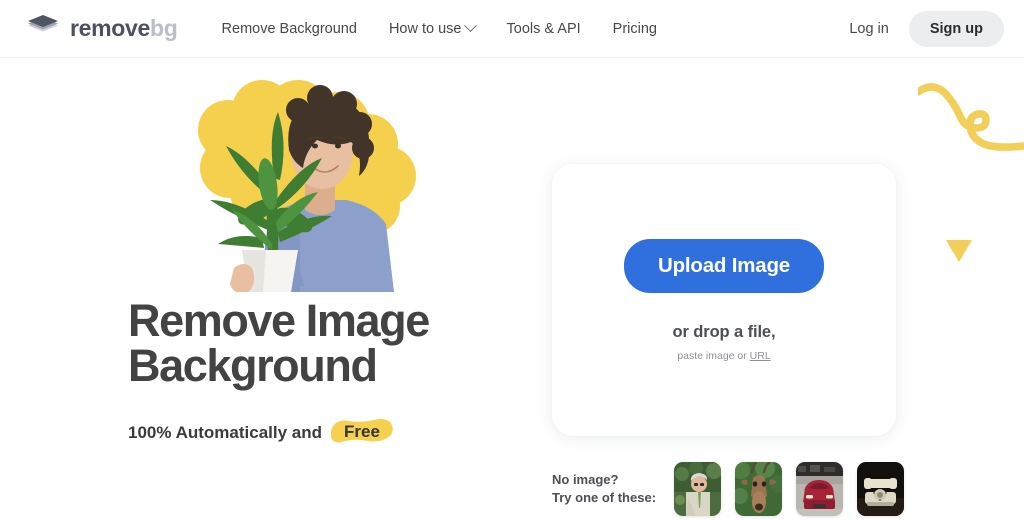  I want to click on page-title: Remove Image Background, so click(328, 343).